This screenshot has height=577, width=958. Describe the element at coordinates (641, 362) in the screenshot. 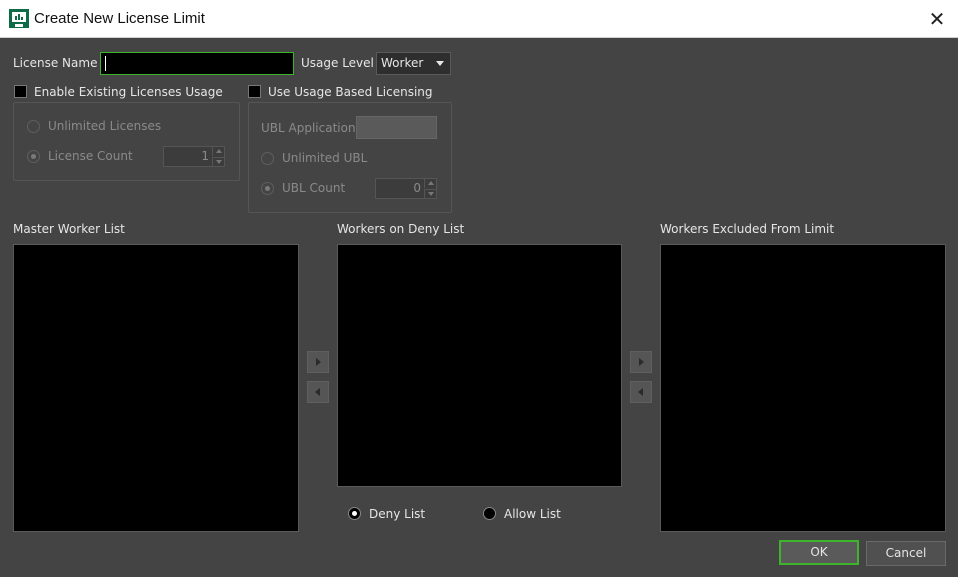

I see `move-to-excluded-button` at that location.